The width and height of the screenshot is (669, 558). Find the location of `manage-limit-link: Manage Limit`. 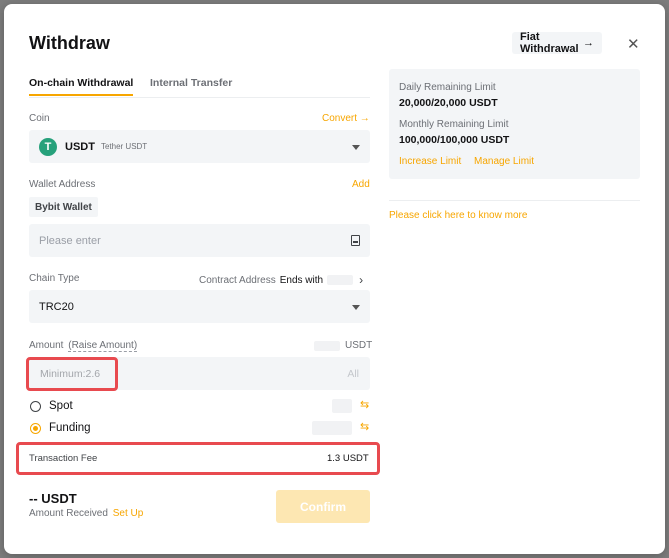

manage-limit-link: Manage Limit is located at coordinates (504, 161).